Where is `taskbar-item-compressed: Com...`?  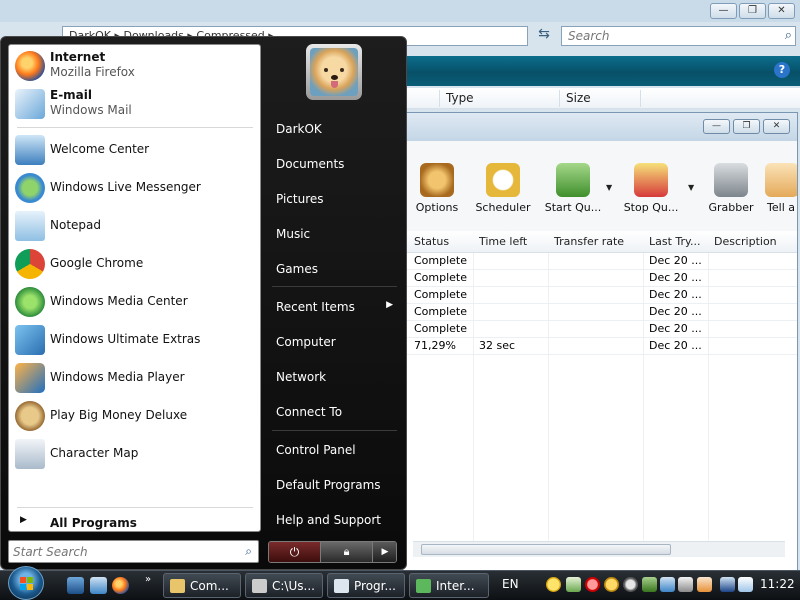
taskbar-item-compressed: Com... is located at coordinates (202, 585).